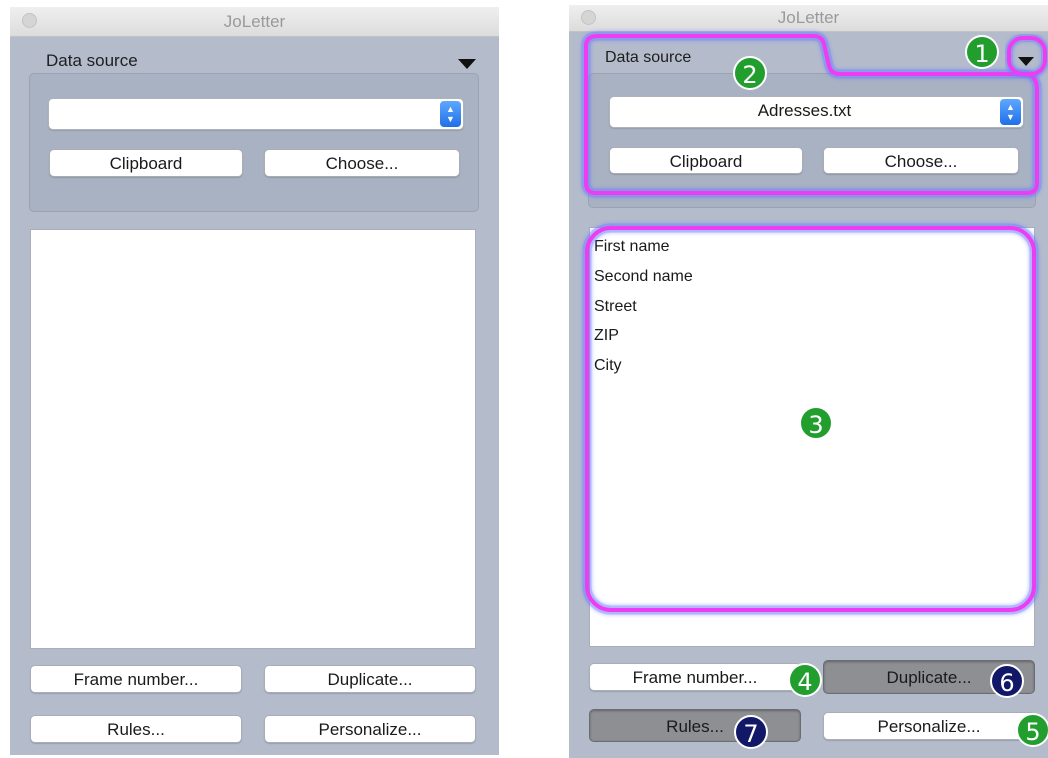 The image size is (1048, 758). I want to click on list-item: Second name, so click(643, 277).